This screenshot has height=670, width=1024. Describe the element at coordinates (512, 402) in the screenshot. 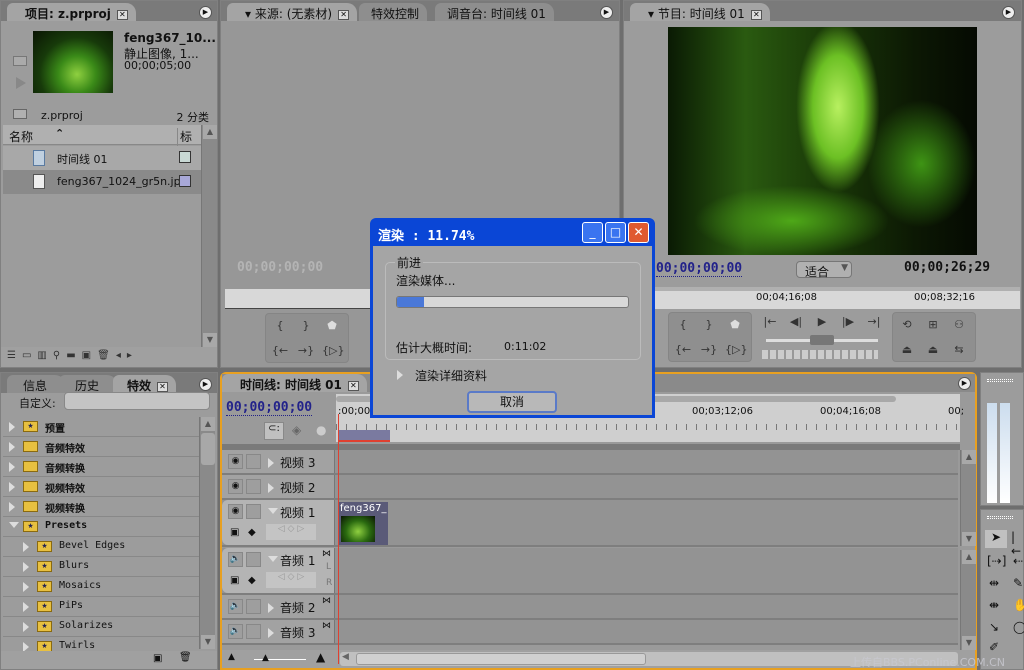

I see `cancel-button: 取消` at that location.